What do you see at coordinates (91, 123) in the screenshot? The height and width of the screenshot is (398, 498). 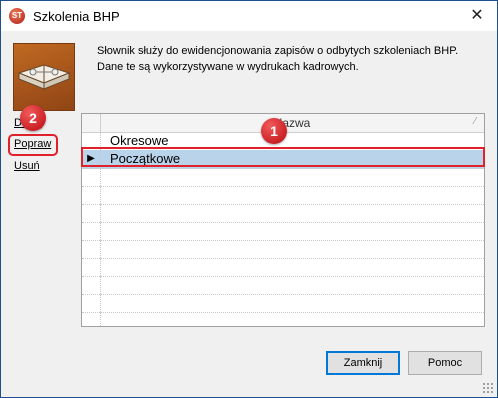 I see `row-indicator-header` at bounding box center [91, 123].